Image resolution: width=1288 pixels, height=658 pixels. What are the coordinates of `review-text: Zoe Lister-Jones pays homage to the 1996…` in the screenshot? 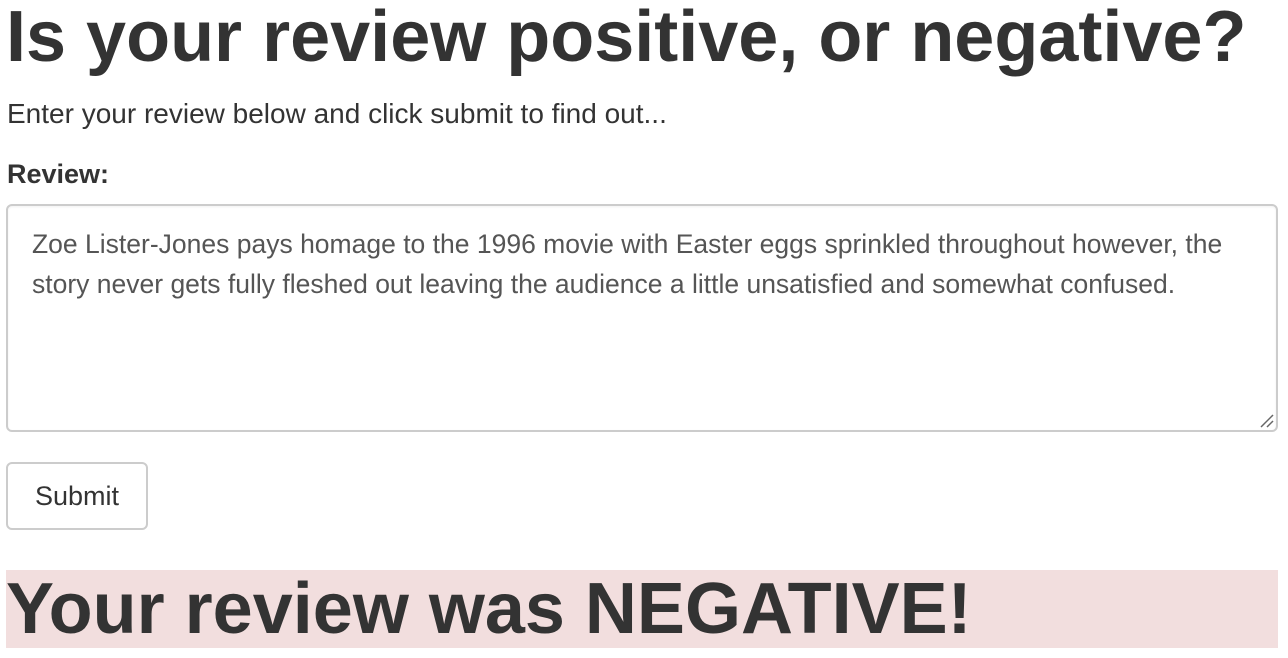 It's located at (627, 264).